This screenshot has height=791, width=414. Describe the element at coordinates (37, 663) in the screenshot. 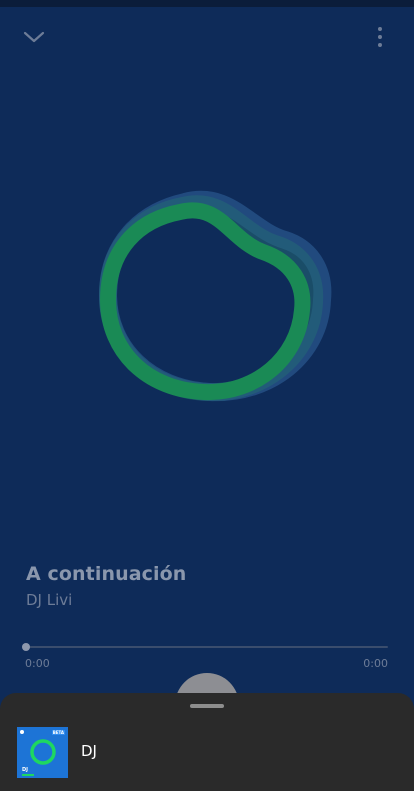

I see `elapsed-time: 0:00` at that location.